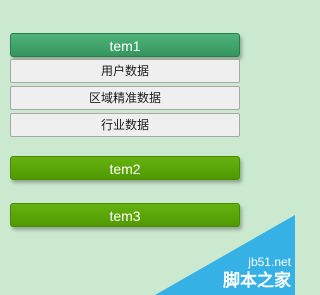  I want to click on menu-header-tem1: tem1, so click(125, 45).